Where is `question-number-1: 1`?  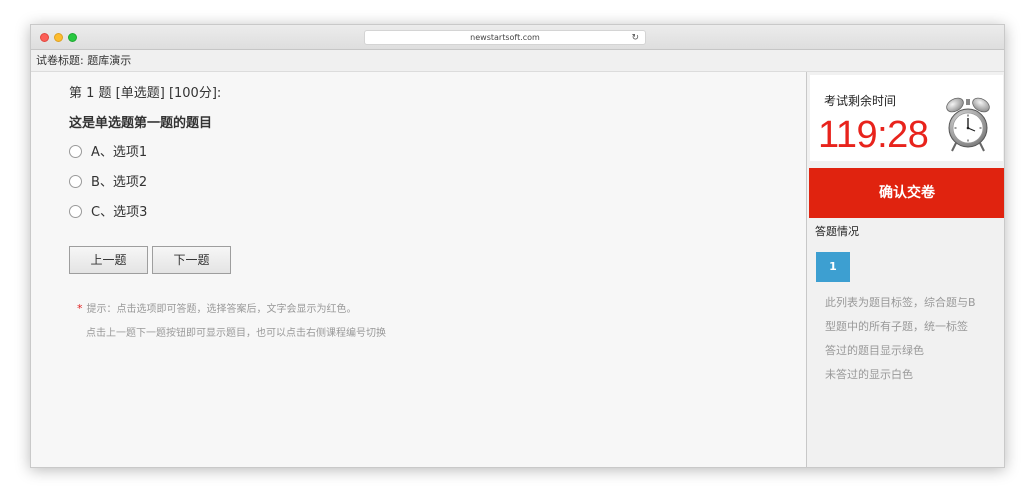
question-number-1: 1 is located at coordinates (833, 267).